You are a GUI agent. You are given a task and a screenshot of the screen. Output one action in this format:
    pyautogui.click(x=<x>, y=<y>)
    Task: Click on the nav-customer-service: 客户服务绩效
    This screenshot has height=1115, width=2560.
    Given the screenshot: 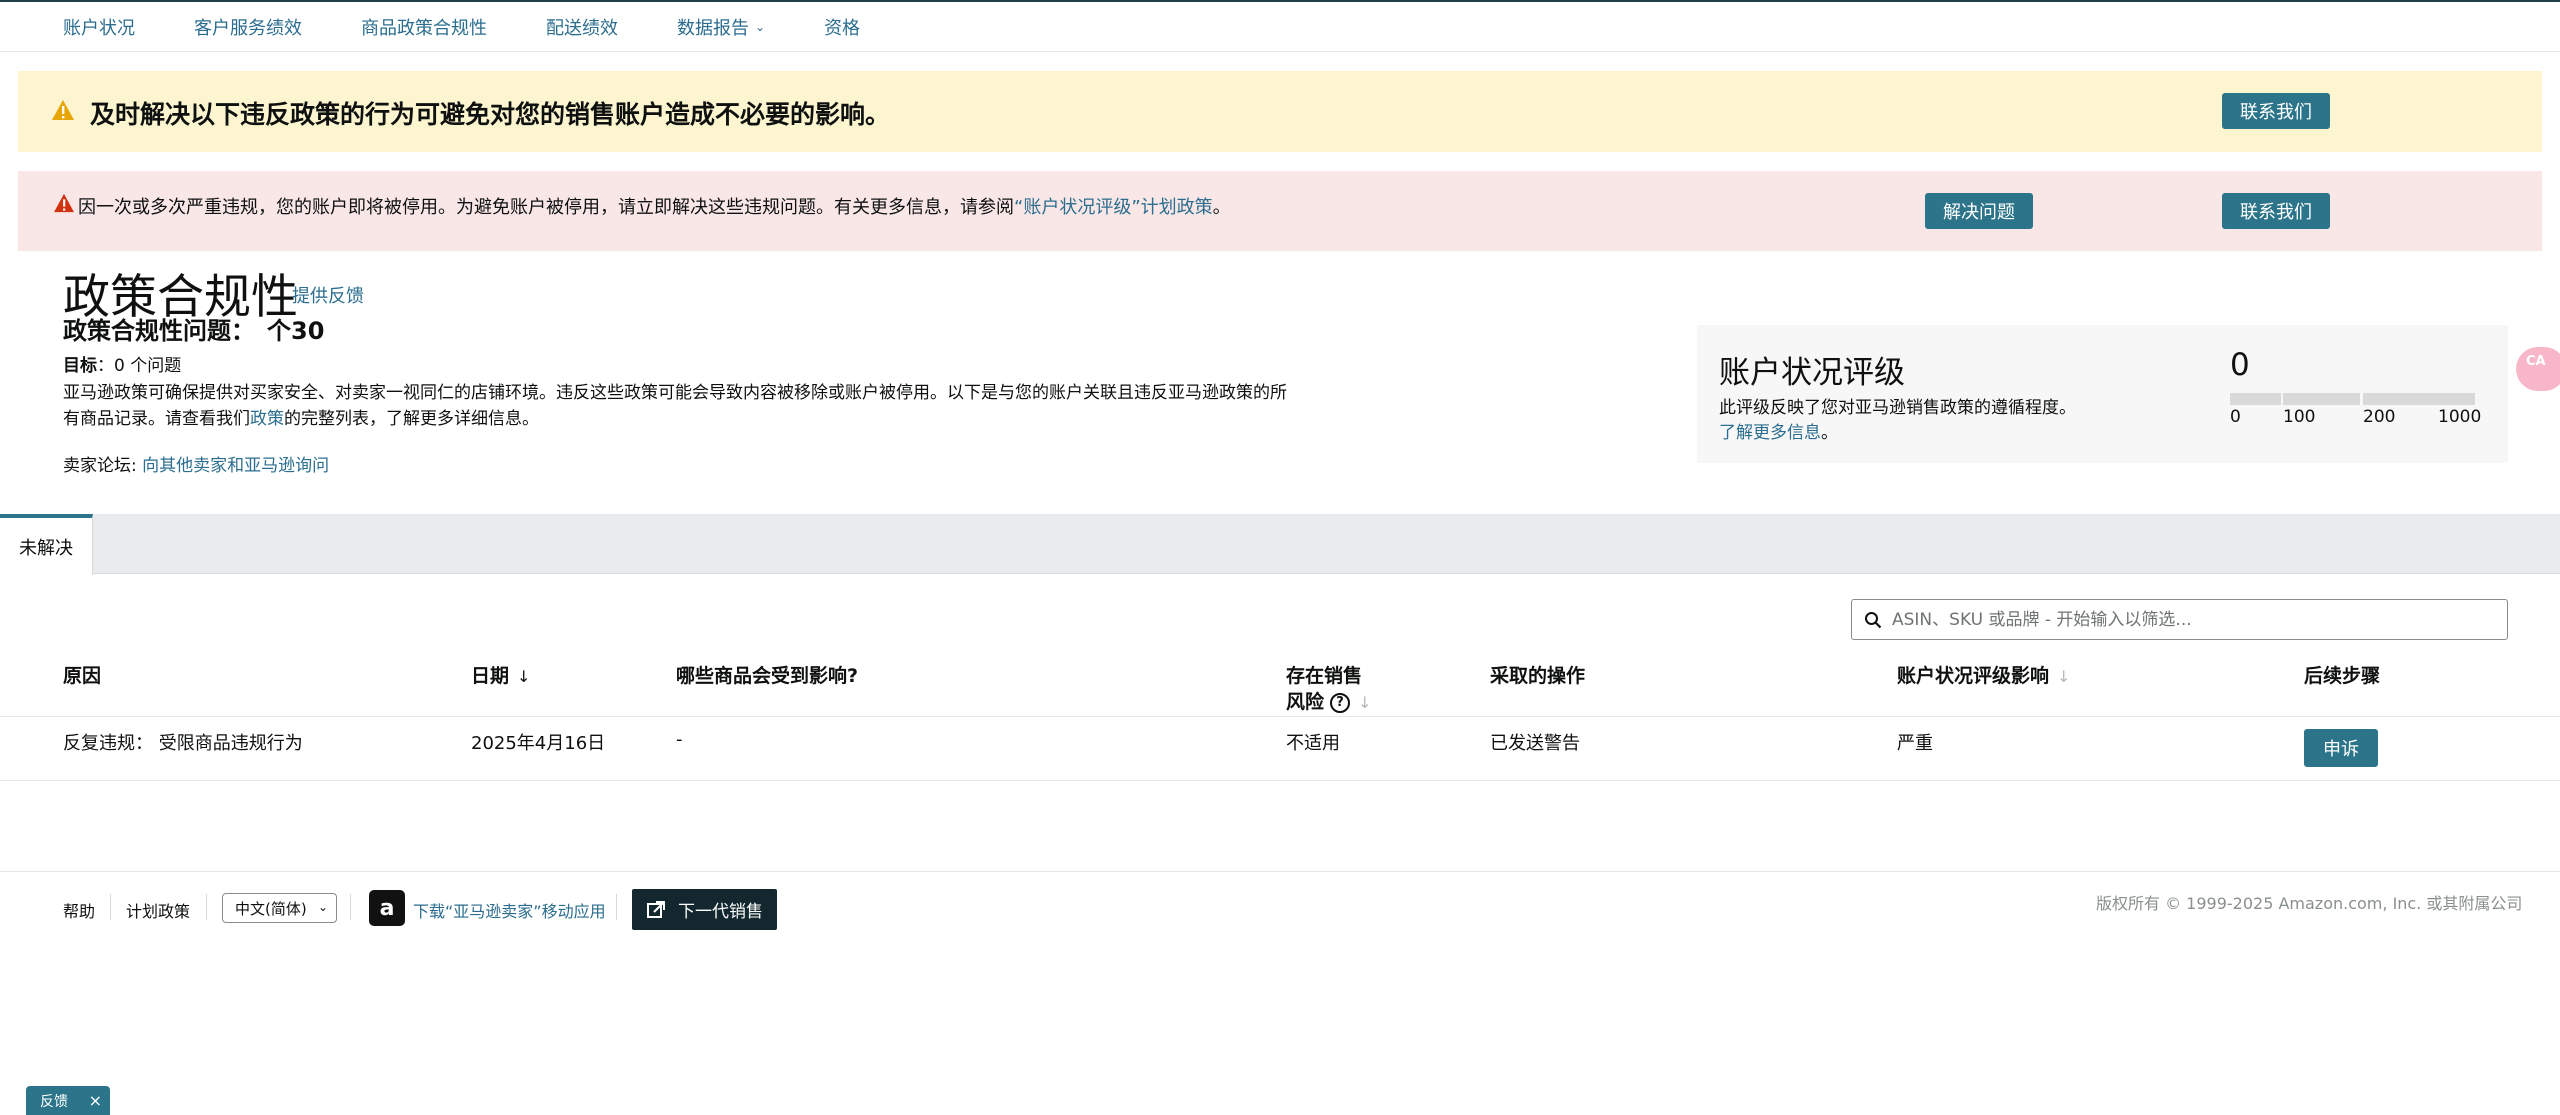 What is the action you would take?
    pyautogui.click(x=248, y=27)
    